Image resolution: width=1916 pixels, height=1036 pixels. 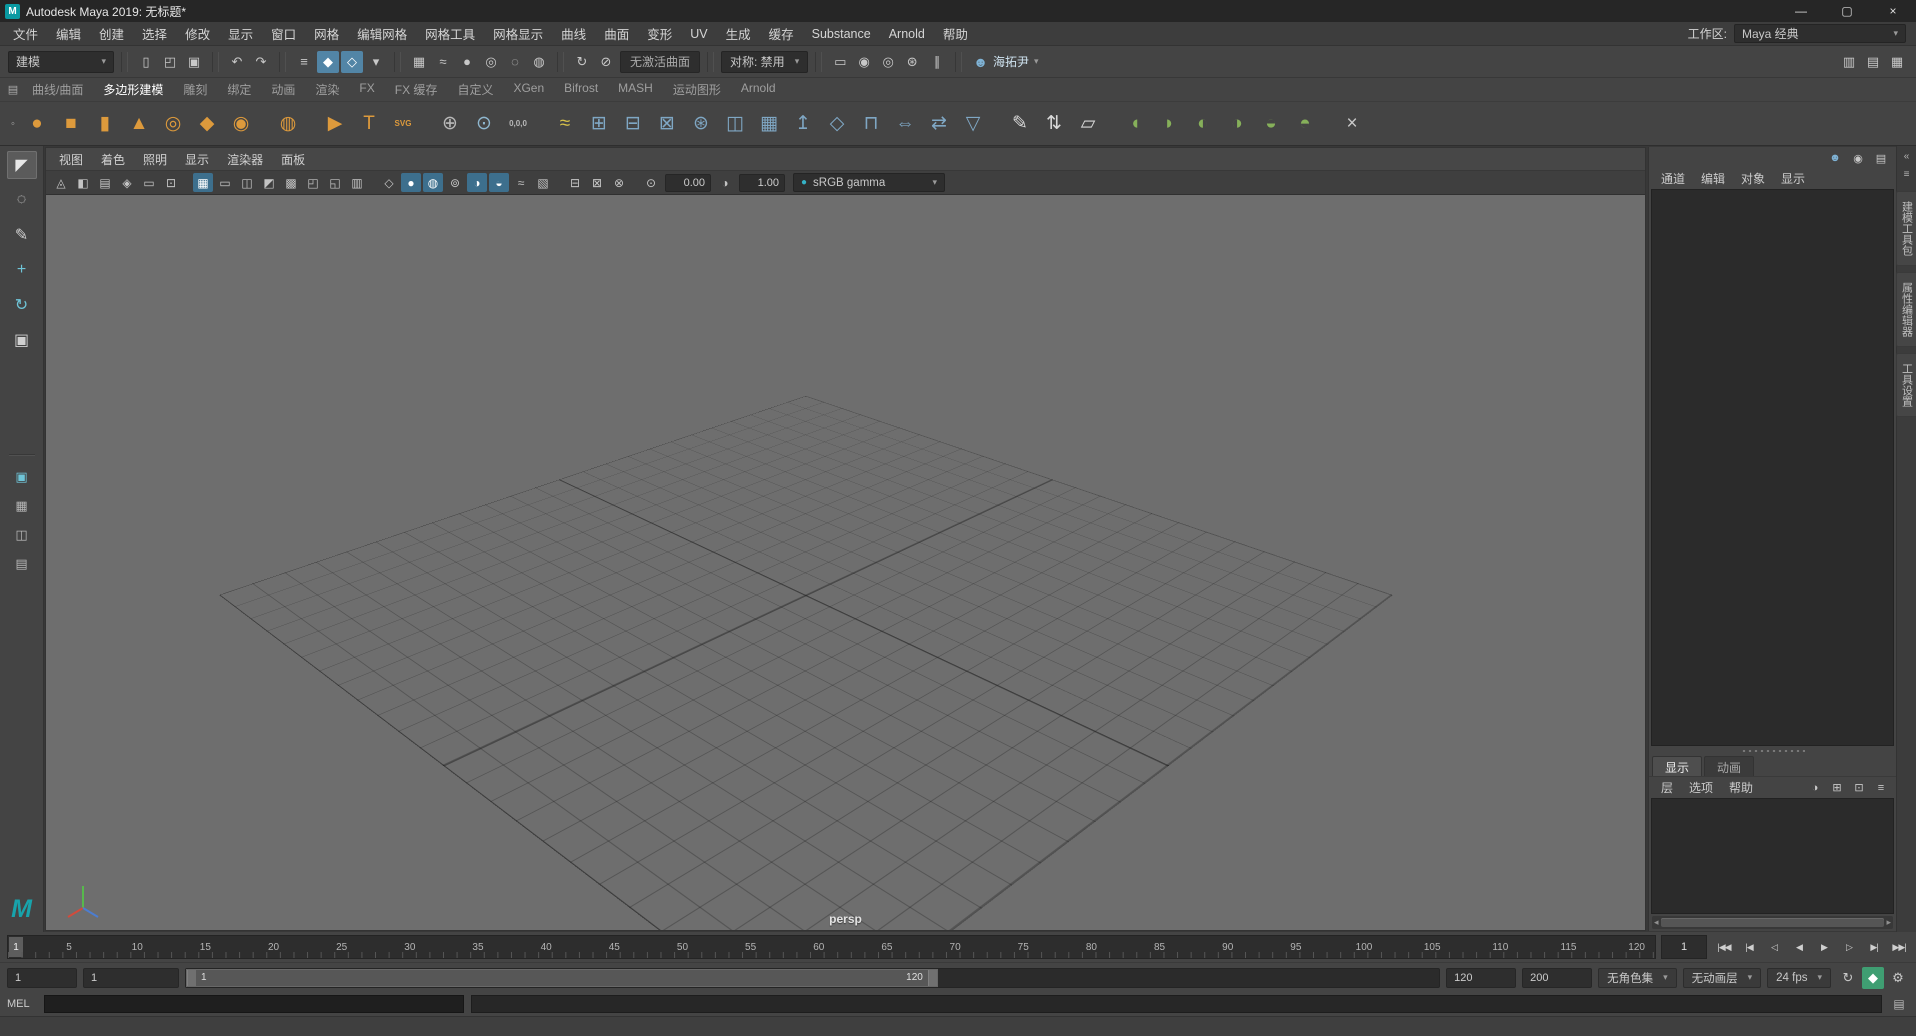 What do you see at coordinates (171, 182) in the screenshot?
I see `pan-zoom-icon: ⊡` at bounding box center [171, 182].